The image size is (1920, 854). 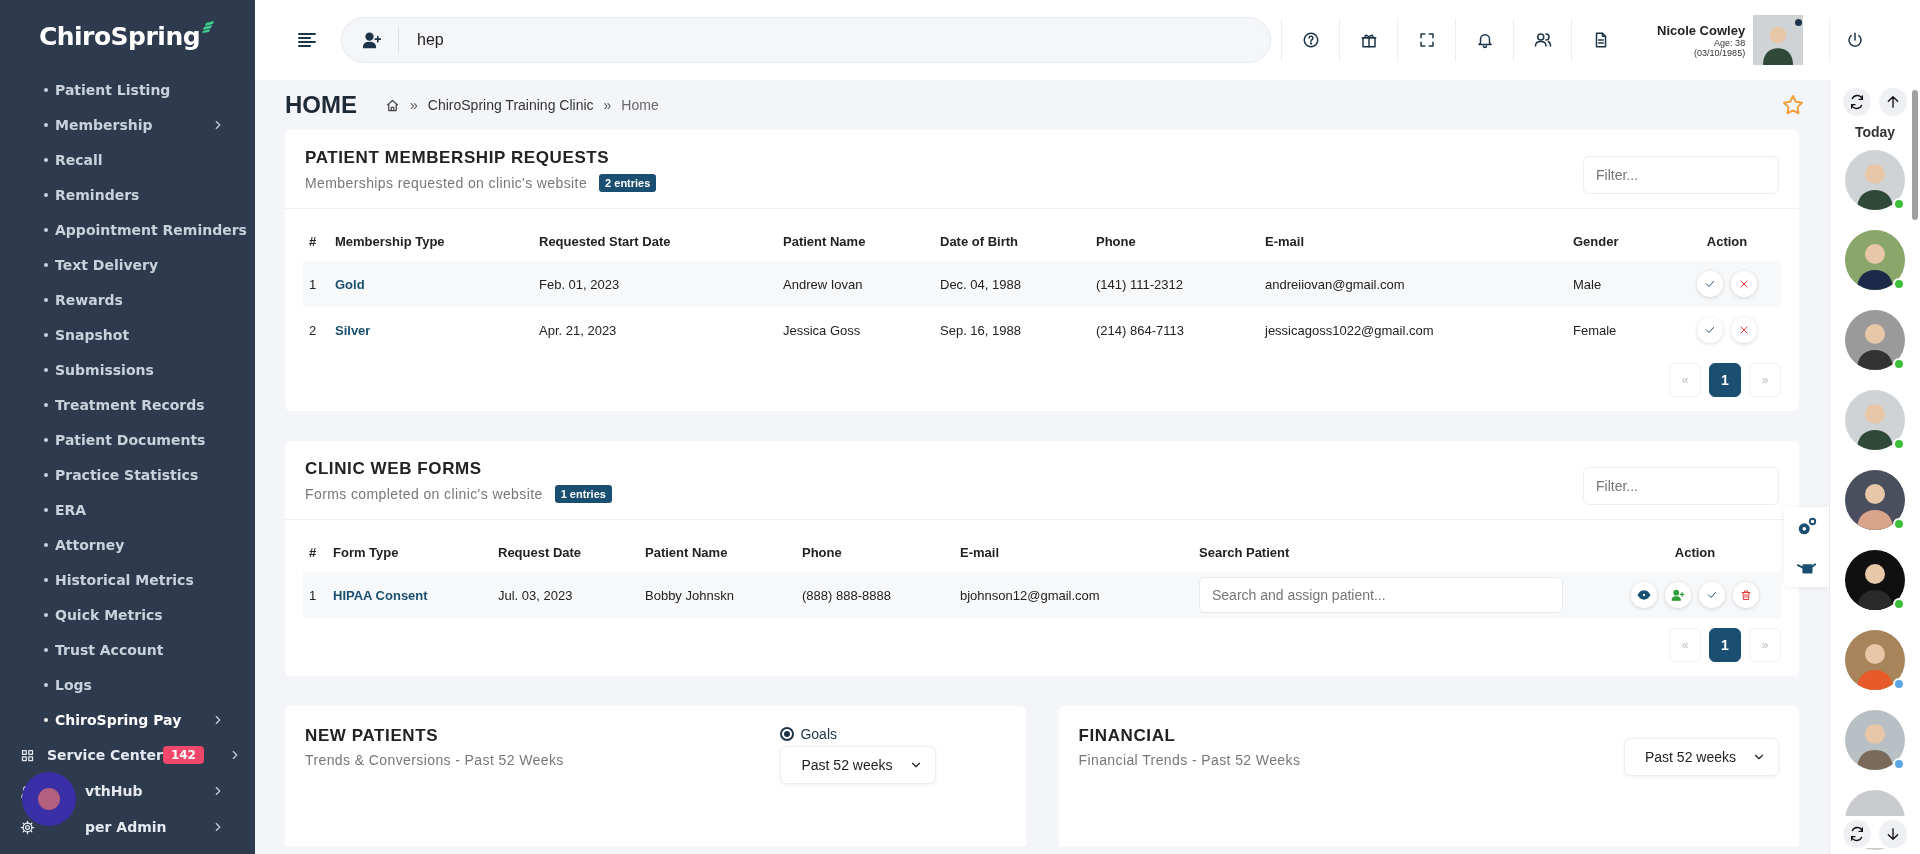 I want to click on sidebar-item: Historical Metrics, so click(x=127, y=579).